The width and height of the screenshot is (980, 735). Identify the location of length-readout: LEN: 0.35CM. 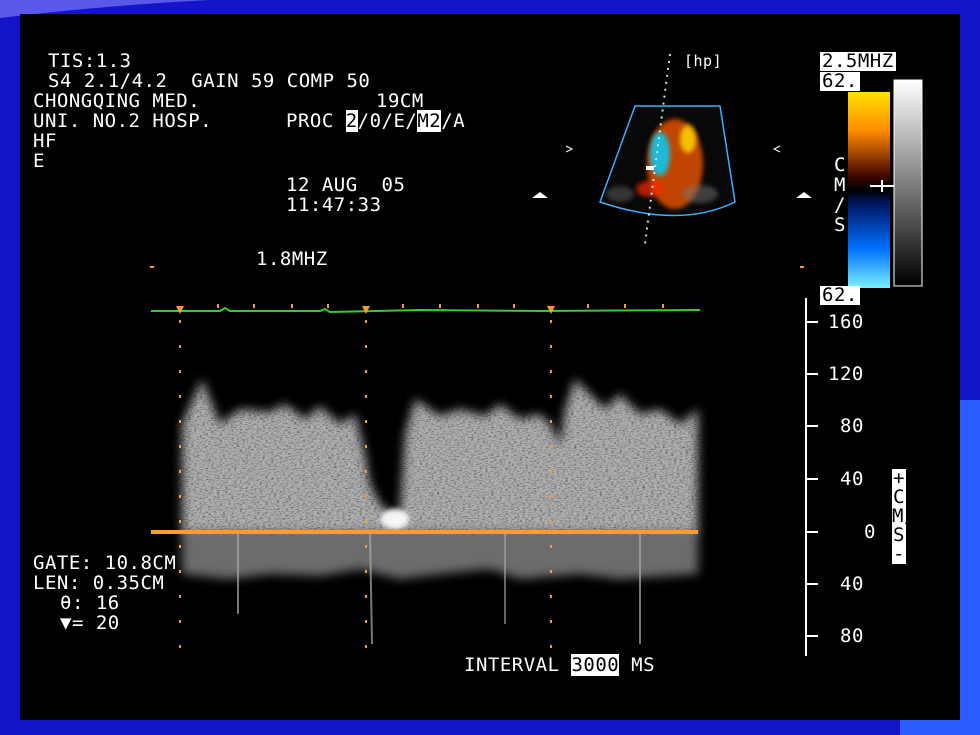
(99, 583).